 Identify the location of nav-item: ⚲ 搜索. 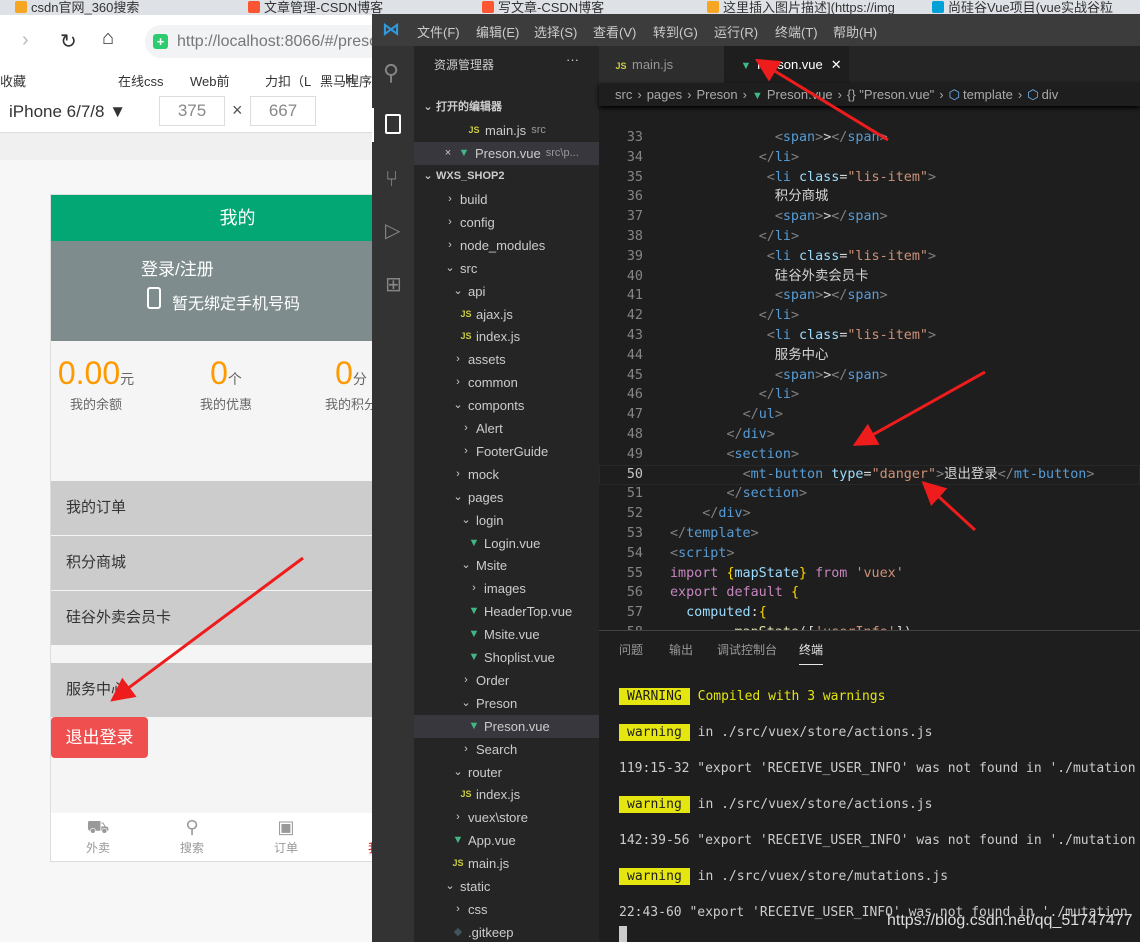
(192, 836).